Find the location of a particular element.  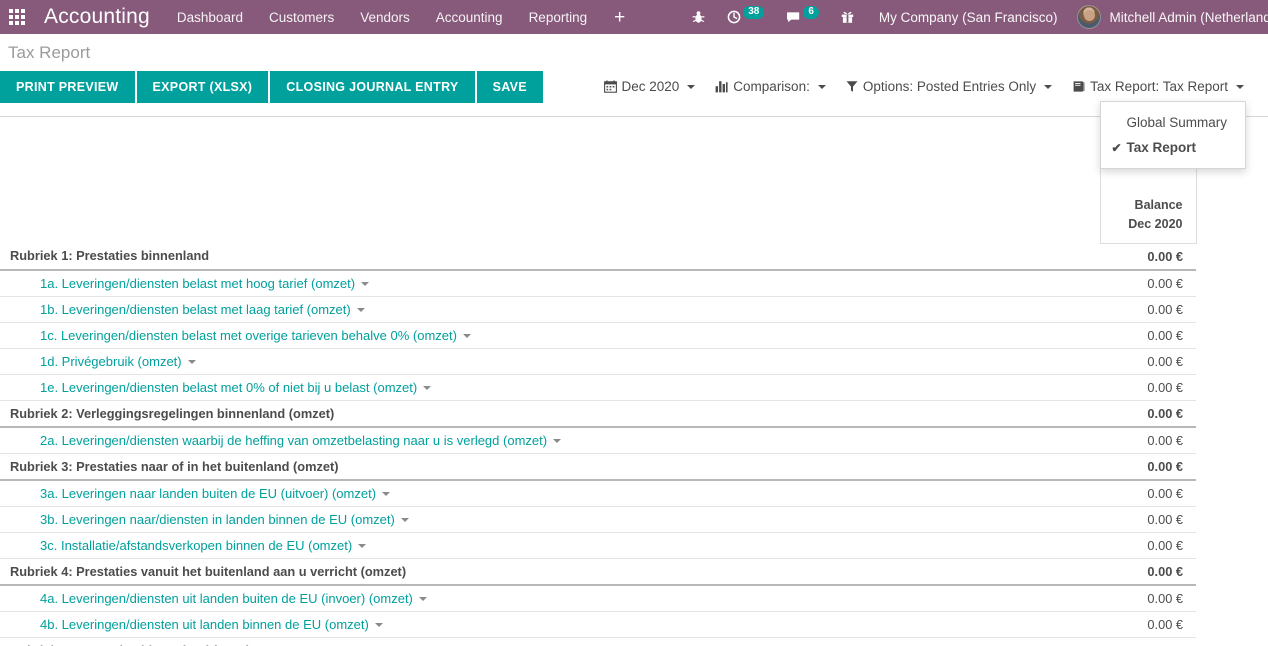

date-filter: Dec 2020 is located at coordinates (650, 86).